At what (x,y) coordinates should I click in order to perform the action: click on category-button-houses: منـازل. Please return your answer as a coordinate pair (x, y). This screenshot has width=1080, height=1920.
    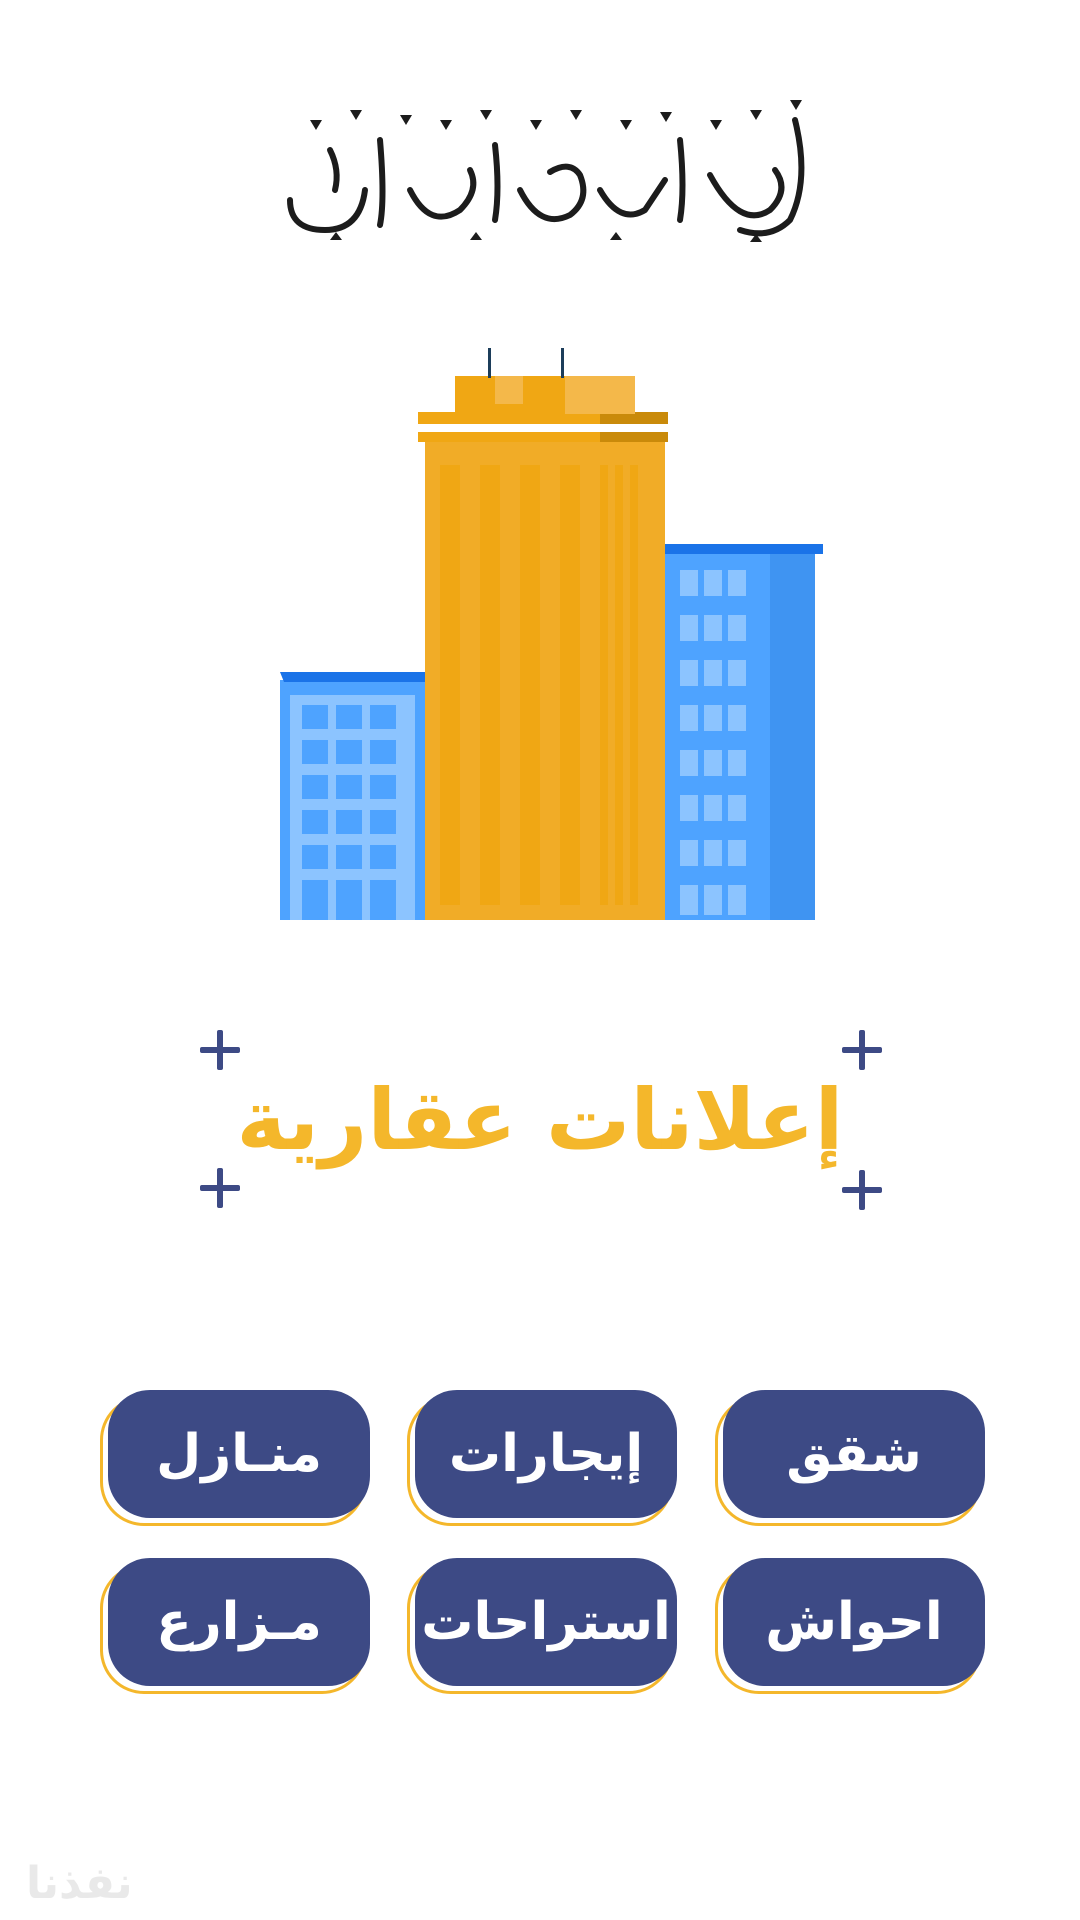
    Looking at the image, I should click on (235, 1458).